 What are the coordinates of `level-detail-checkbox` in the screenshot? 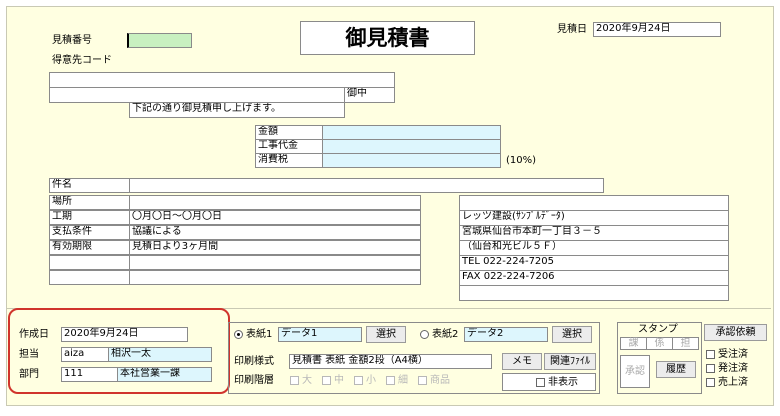 It's located at (390, 380).